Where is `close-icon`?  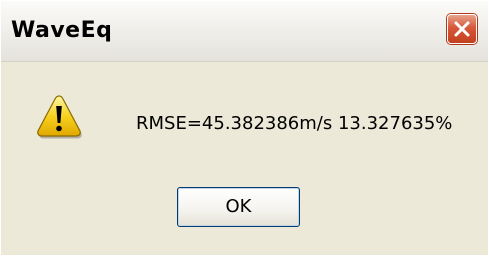 close-icon is located at coordinates (462, 29).